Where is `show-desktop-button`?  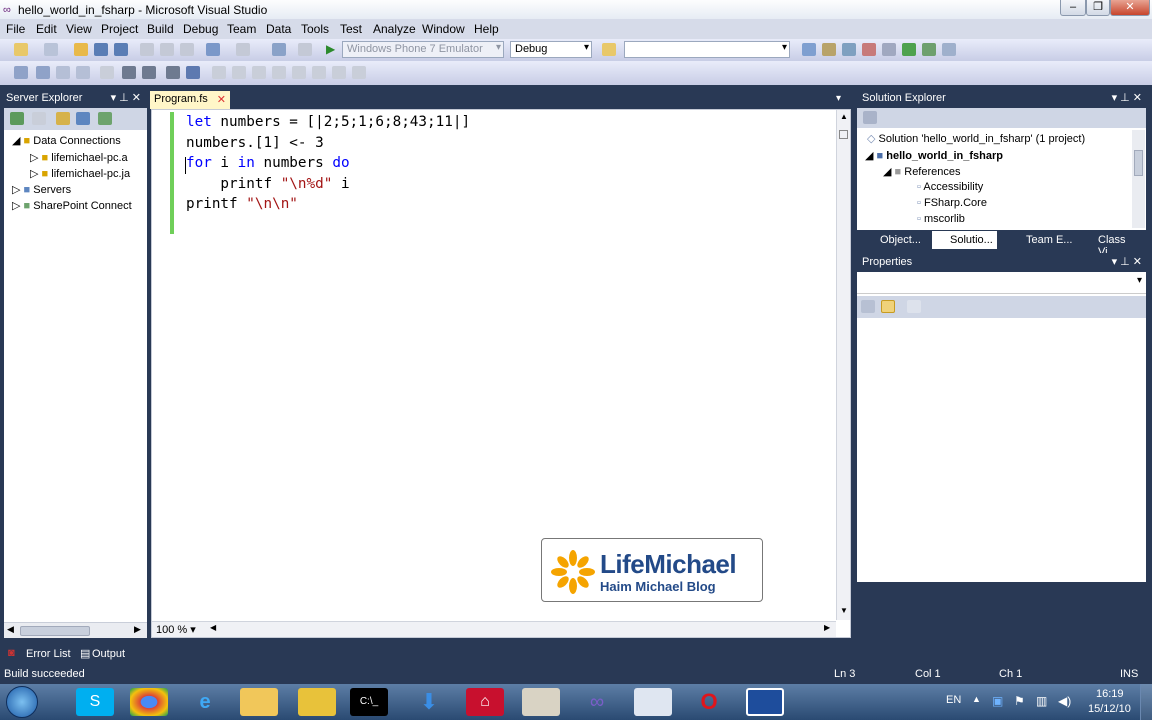 show-desktop-button is located at coordinates (1146, 702).